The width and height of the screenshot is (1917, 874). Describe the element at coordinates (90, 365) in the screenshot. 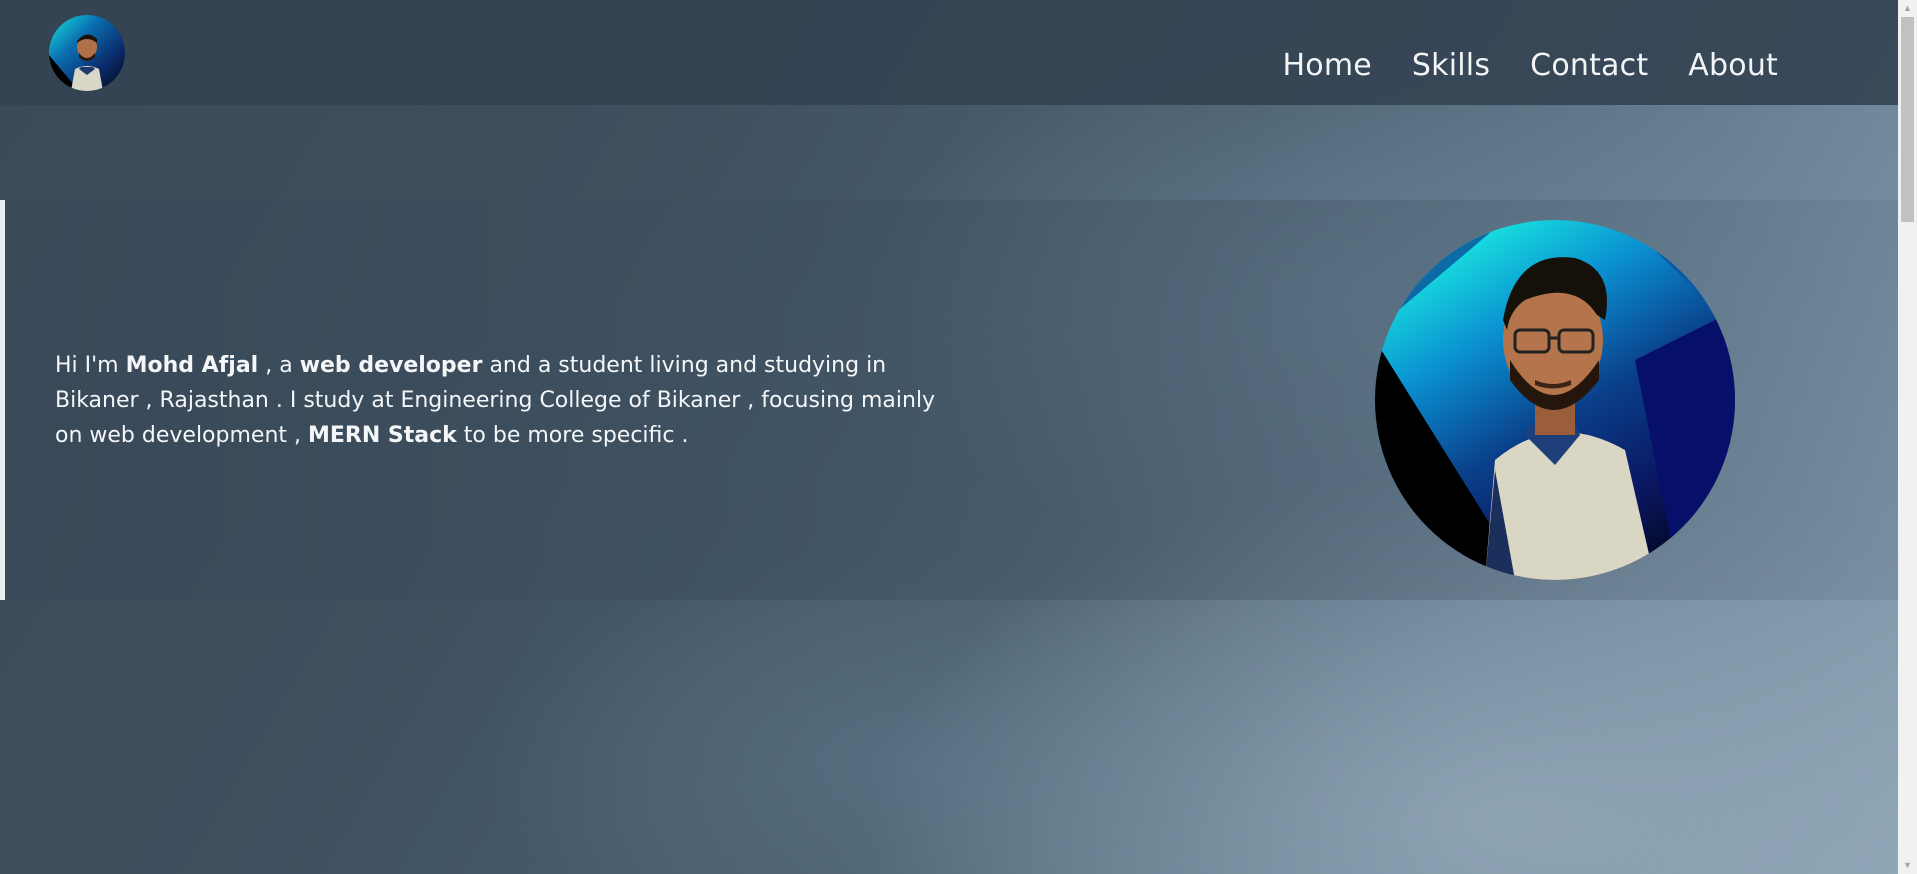

I see `intro-part: Hi I'm` at that location.